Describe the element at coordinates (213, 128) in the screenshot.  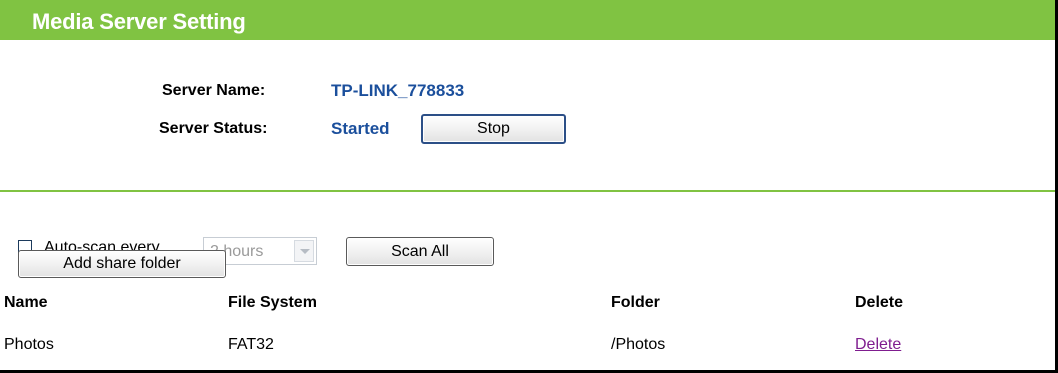
I see `server-status-label: Server Status:` at that location.